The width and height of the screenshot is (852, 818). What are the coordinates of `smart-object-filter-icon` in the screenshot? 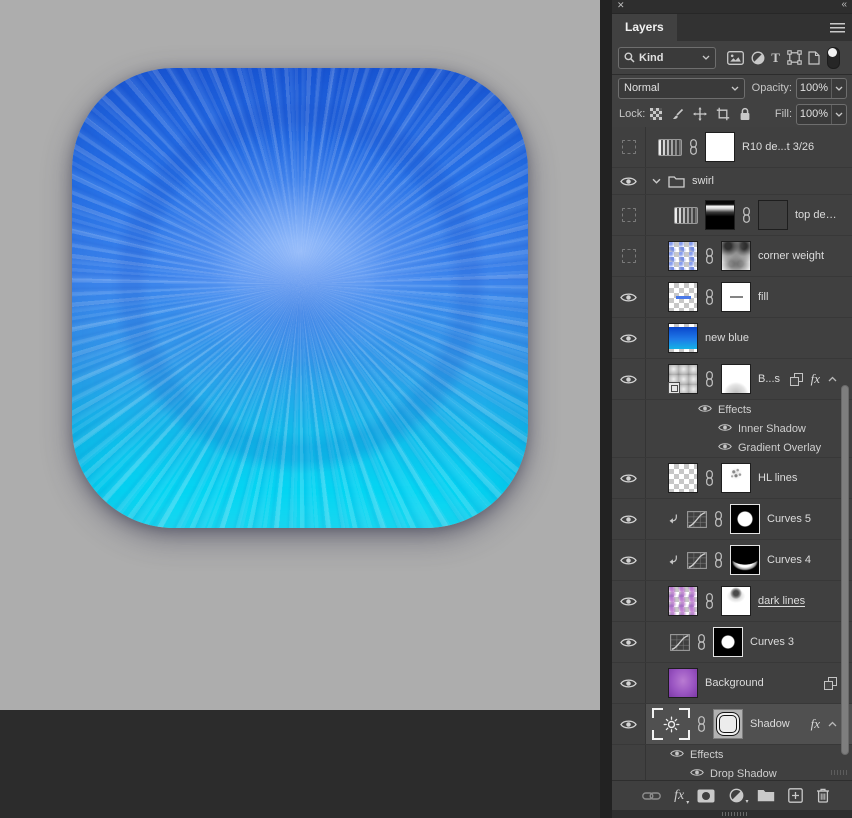 It's located at (814, 57).